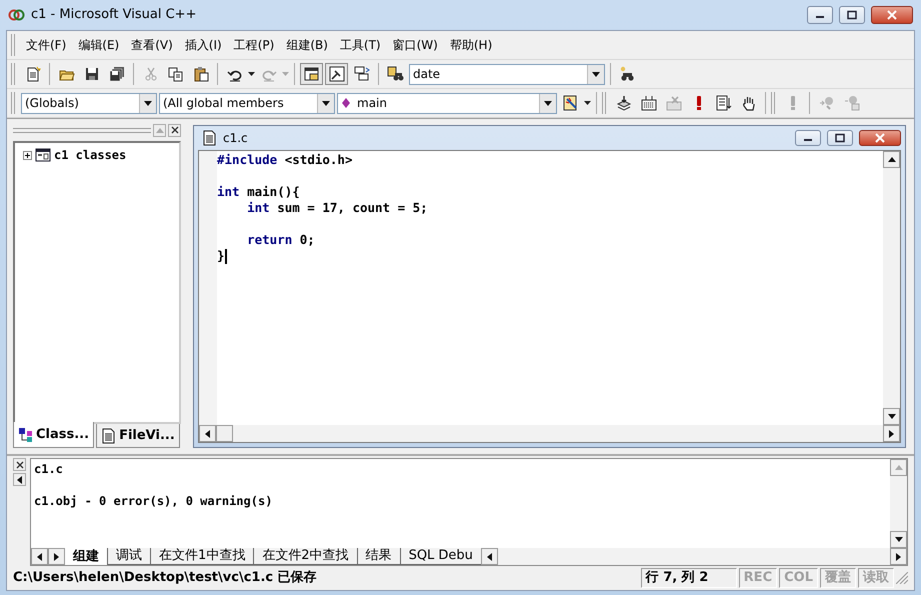 This screenshot has width=921, height=595. I want to click on menu-item: 窗口(W), so click(415, 45).